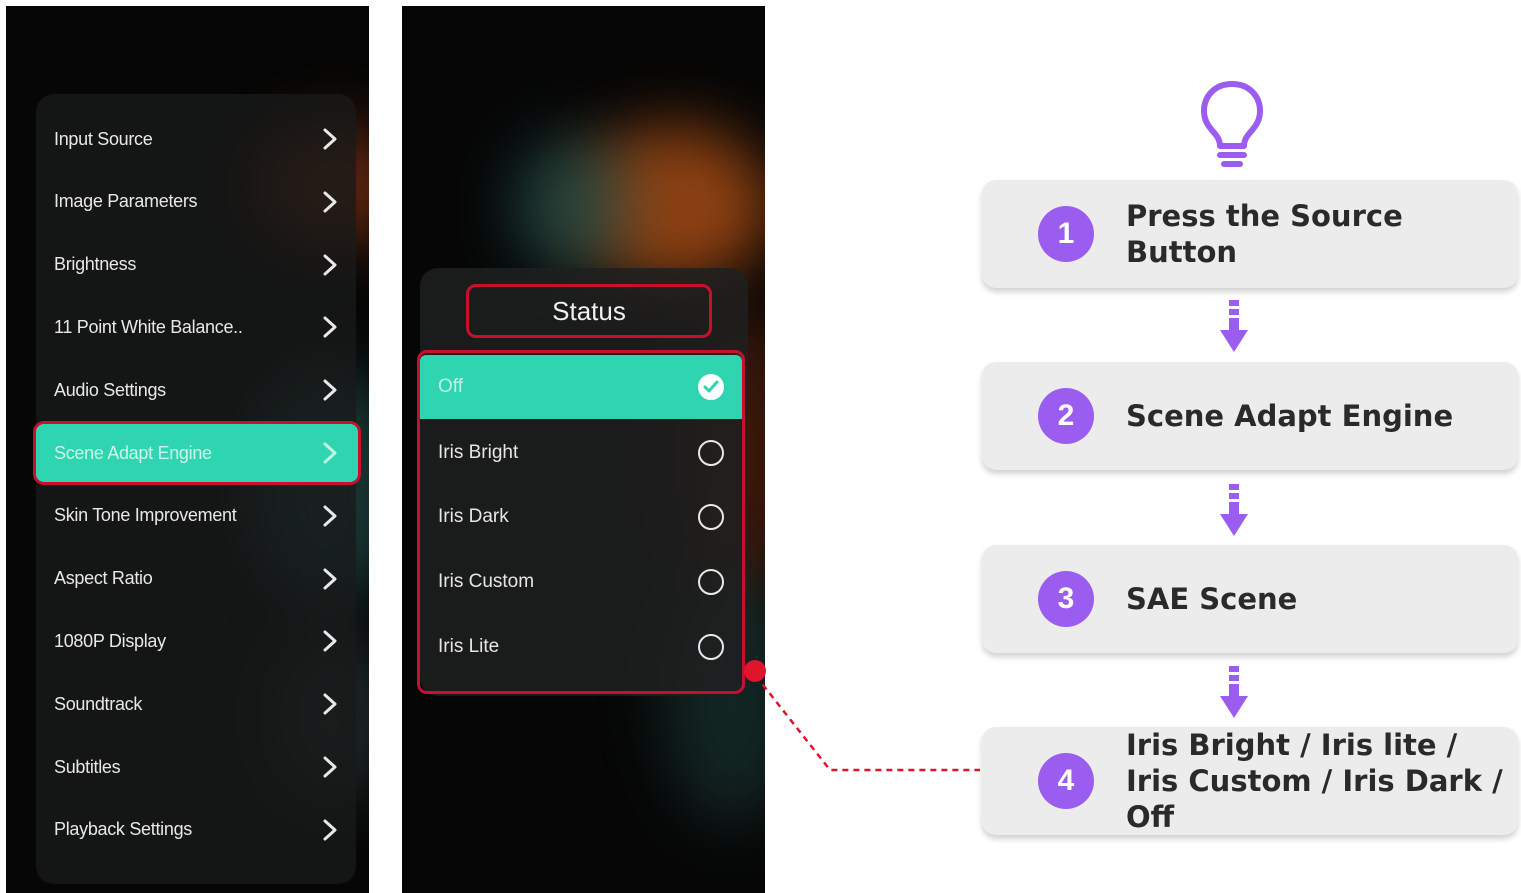 This screenshot has height=893, width=1521. What do you see at coordinates (1290, 416) in the screenshot?
I see `step-text: Scene Adapt Engine` at bounding box center [1290, 416].